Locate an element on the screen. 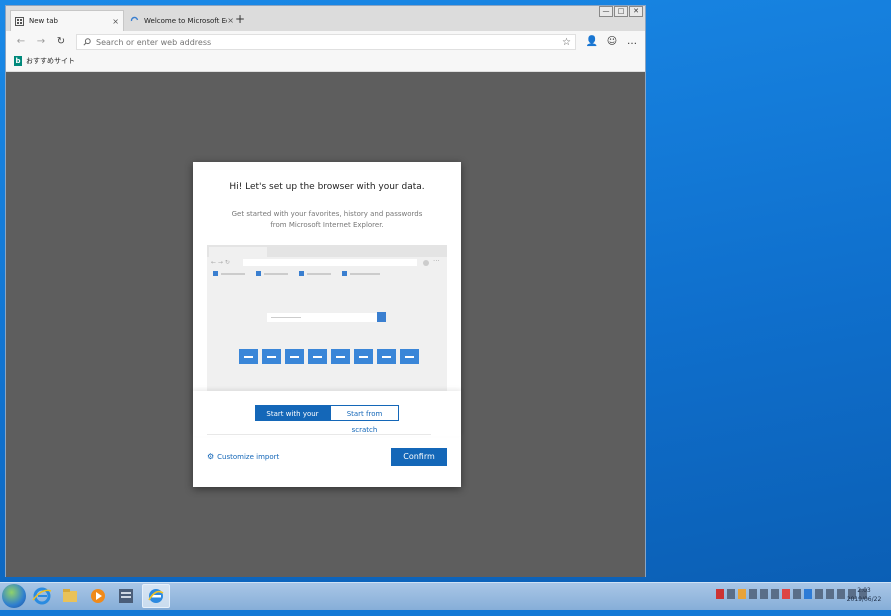 The height and width of the screenshot is (616, 891). address-input is located at coordinates (329, 42).